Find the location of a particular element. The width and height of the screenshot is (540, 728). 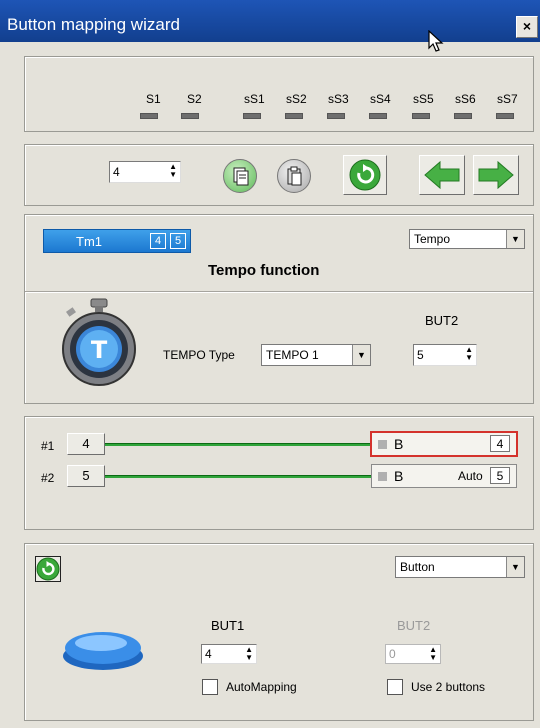

previous-button is located at coordinates (442, 175).